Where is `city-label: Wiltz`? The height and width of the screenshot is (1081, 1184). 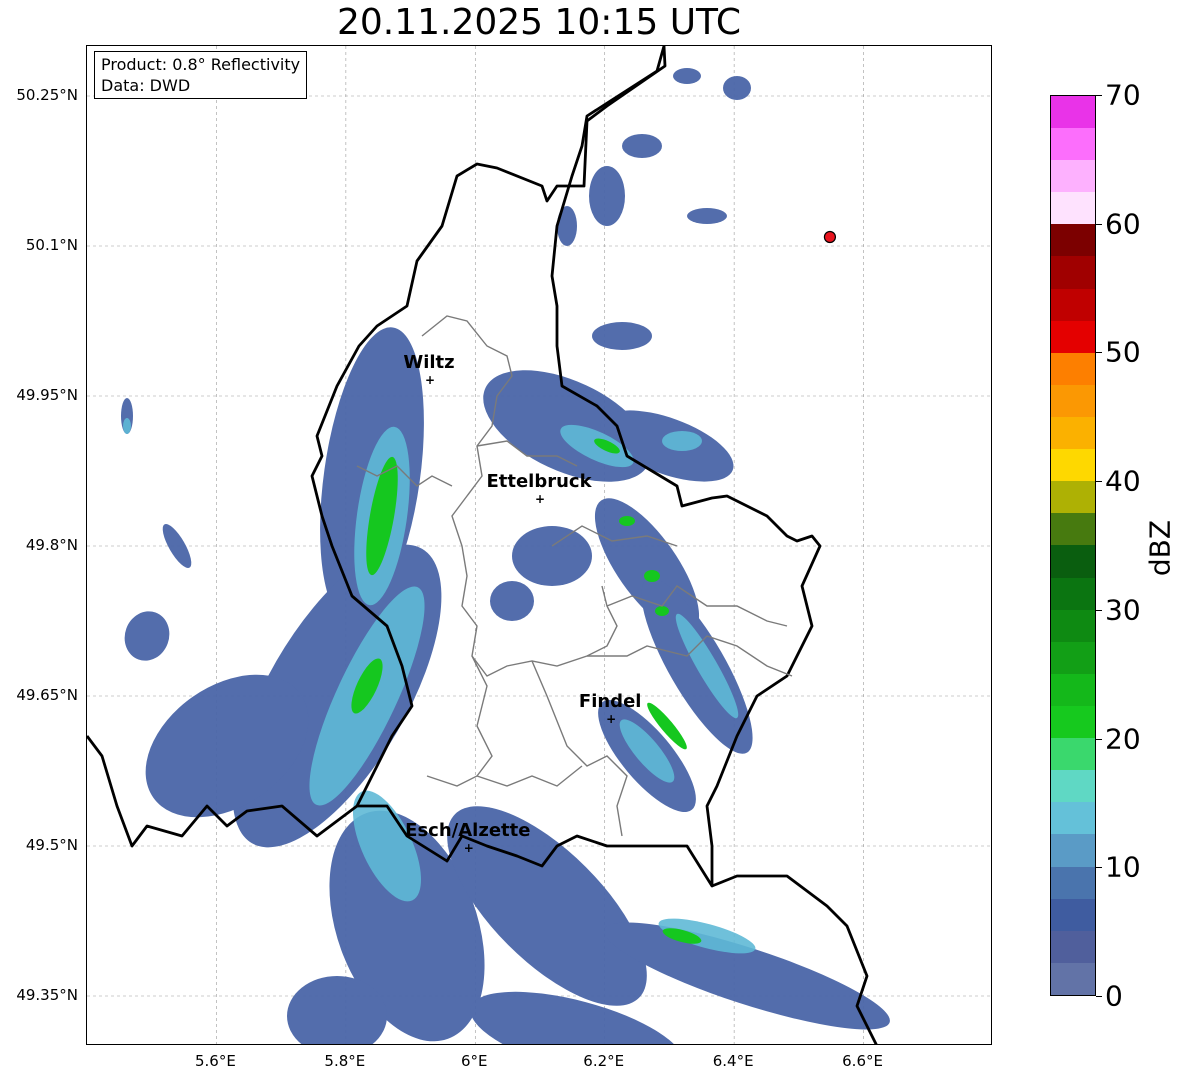
city-label: Wiltz is located at coordinates (429, 362).